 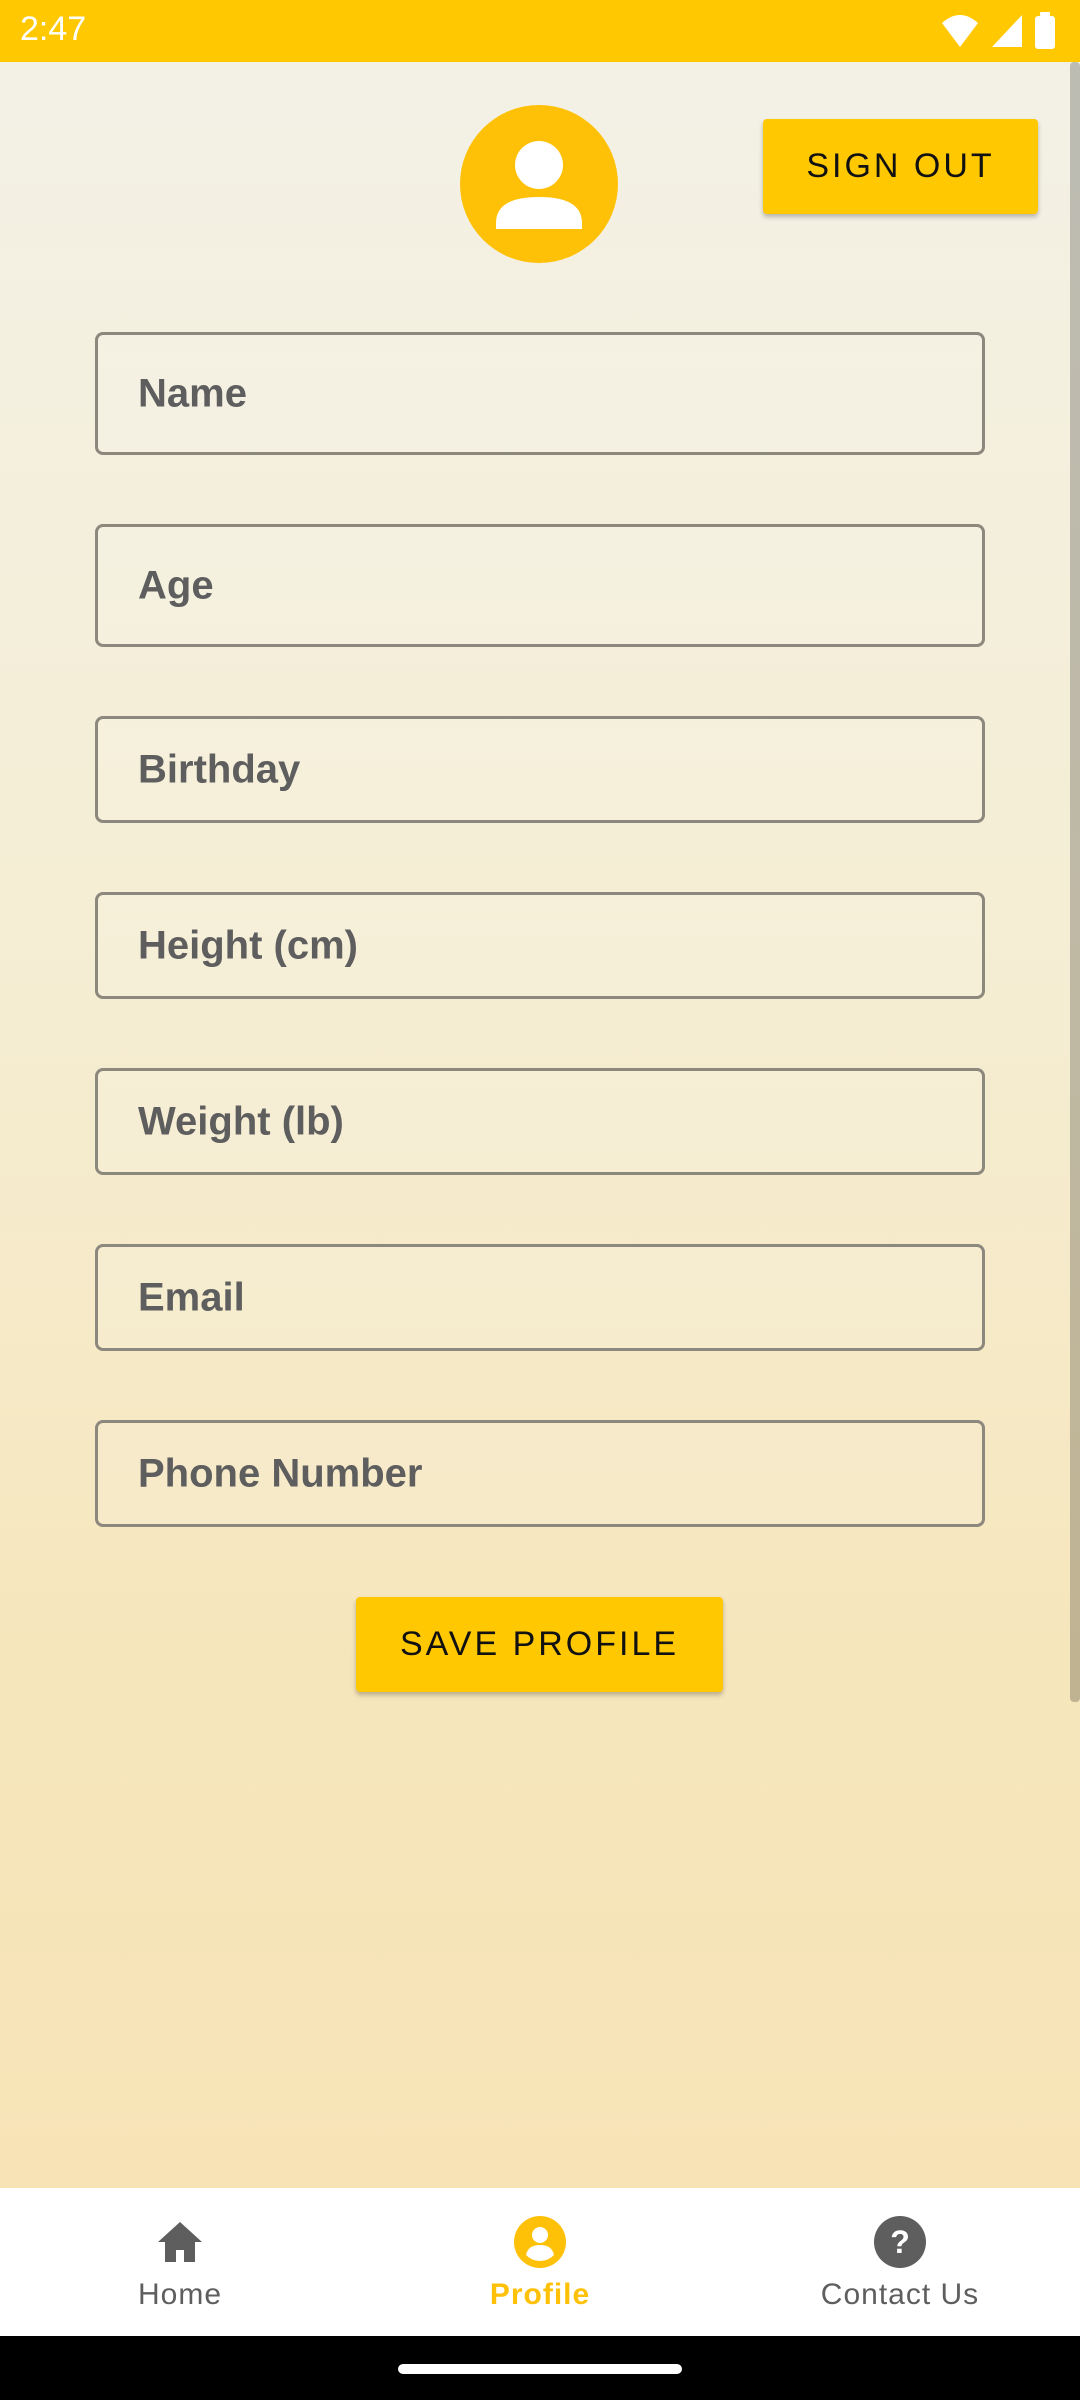 What do you see at coordinates (540, 1297) in the screenshot?
I see `email-field: Email` at bounding box center [540, 1297].